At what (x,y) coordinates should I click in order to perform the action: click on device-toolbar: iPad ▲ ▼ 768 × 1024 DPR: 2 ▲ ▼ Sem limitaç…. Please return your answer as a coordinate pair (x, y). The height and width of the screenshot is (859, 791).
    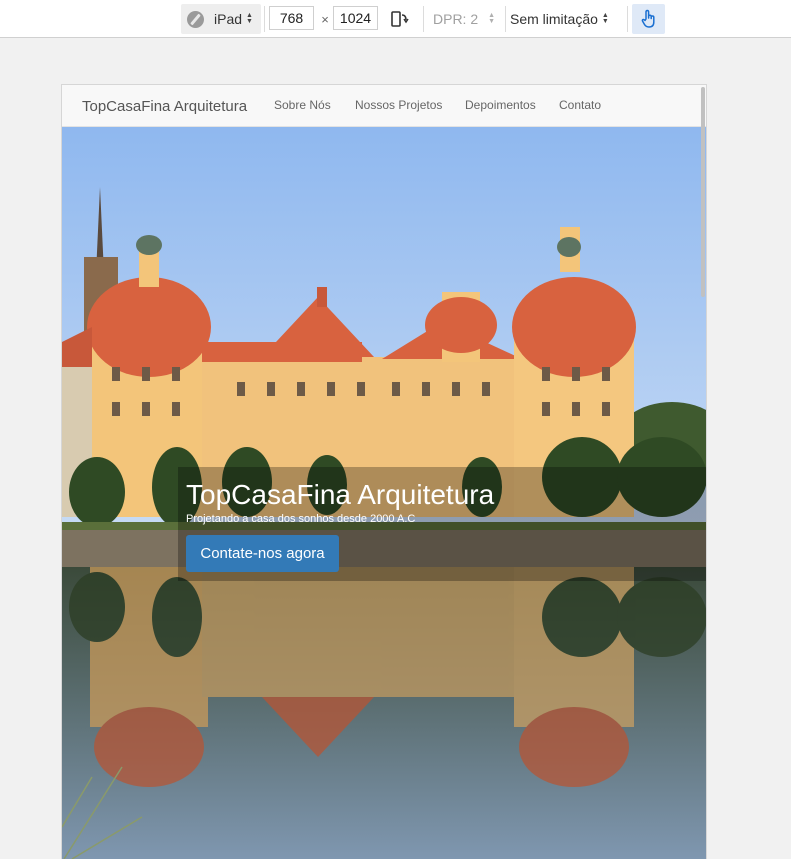
    Looking at the image, I should click on (395, 19).